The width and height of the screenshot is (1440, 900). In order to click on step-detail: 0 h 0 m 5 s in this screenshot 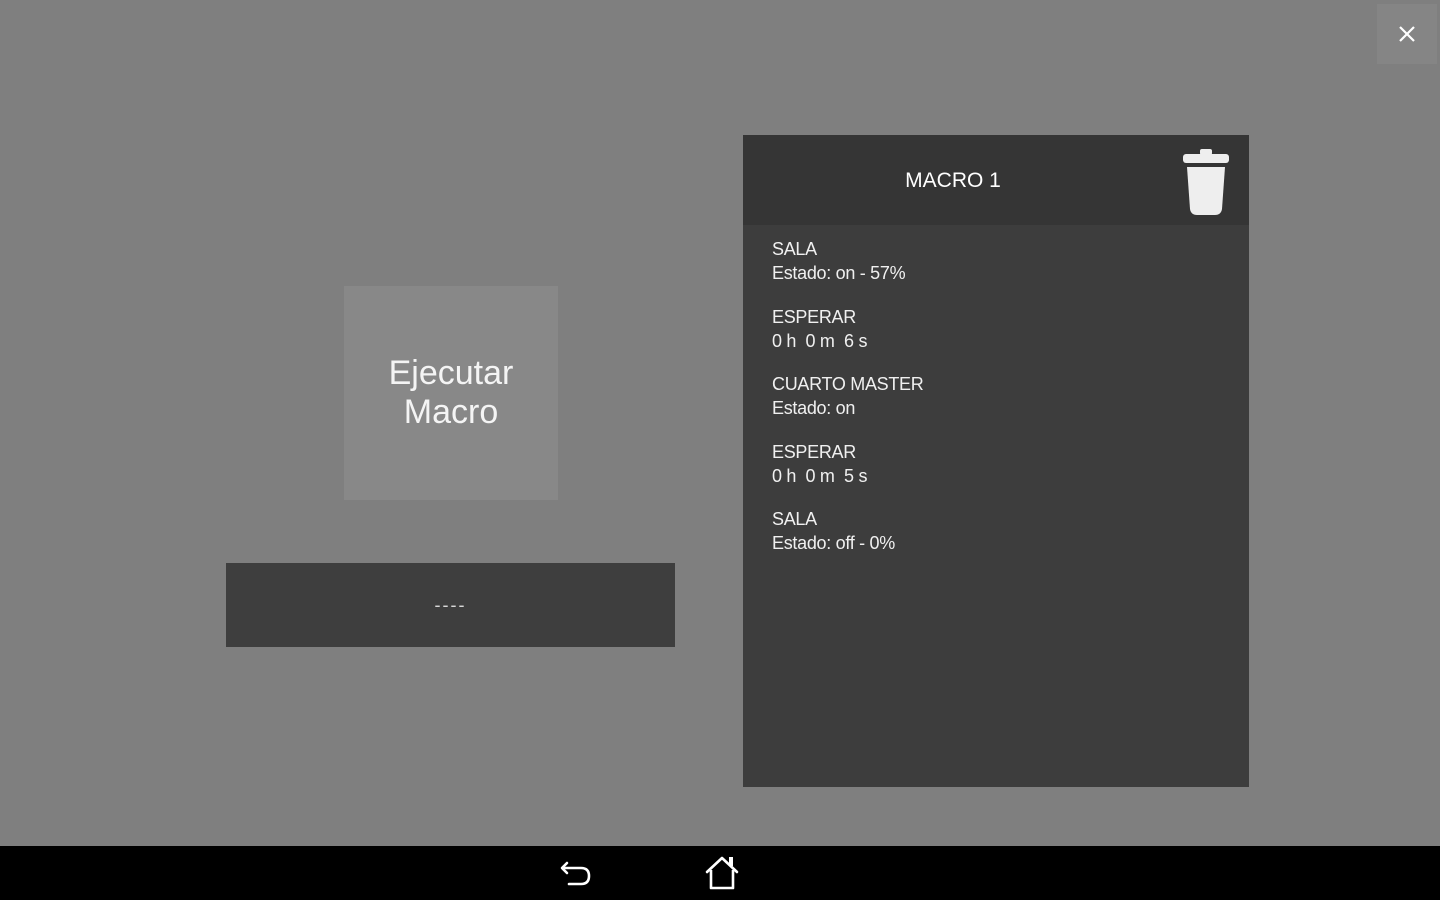, I will do `click(820, 475)`.